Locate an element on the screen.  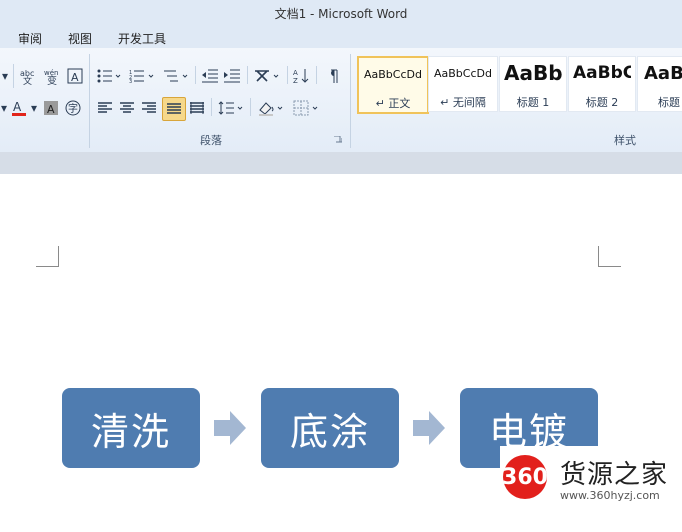
font-color-icon: A is located at coordinates (19, 108).